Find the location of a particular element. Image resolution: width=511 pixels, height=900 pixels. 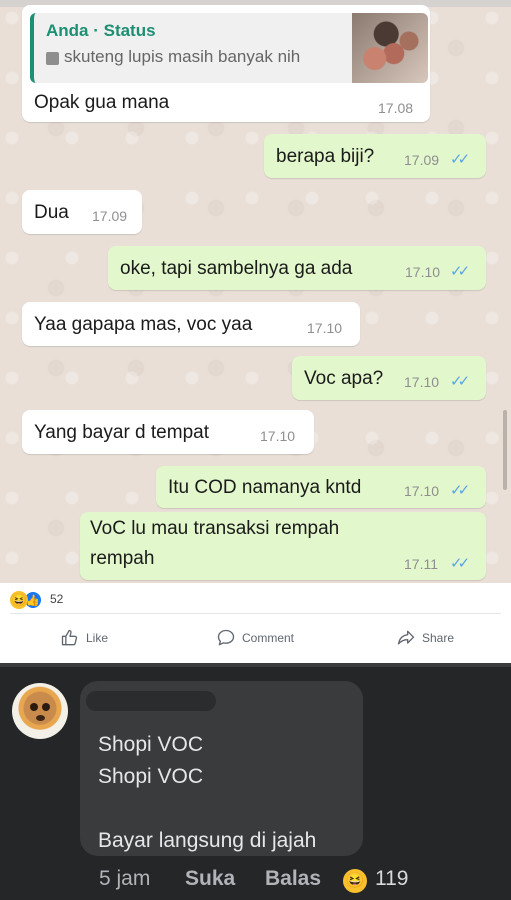

message-text-line: VoC lu mau transaksi rempah is located at coordinates (215, 528).